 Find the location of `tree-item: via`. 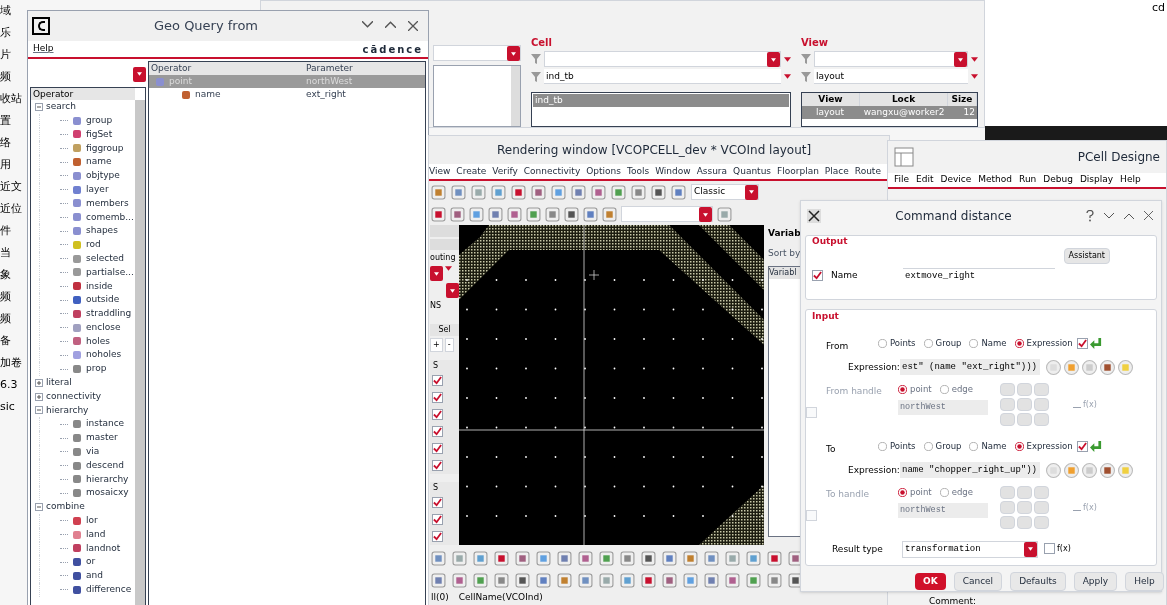

tree-item: via is located at coordinates (93, 452).